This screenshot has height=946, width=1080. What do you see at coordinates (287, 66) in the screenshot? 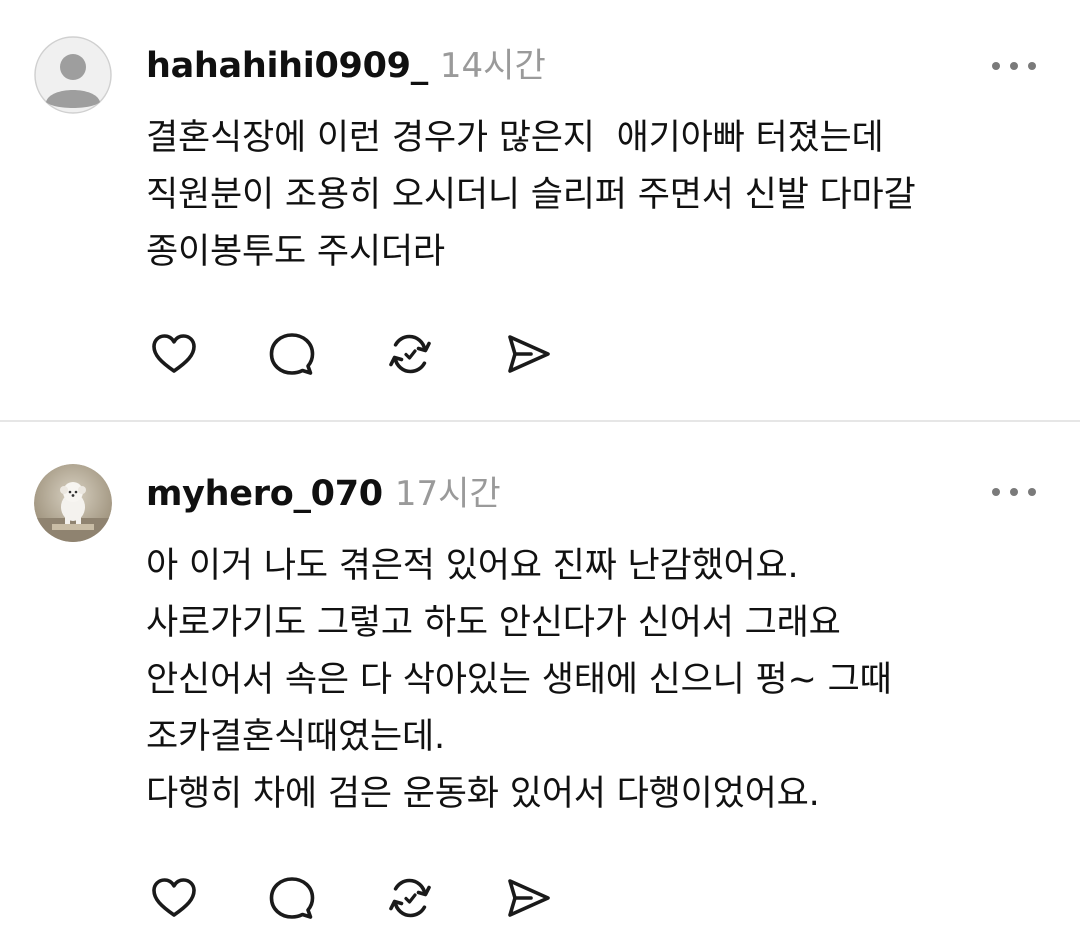
I see `username: hahahihi0909_` at bounding box center [287, 66].